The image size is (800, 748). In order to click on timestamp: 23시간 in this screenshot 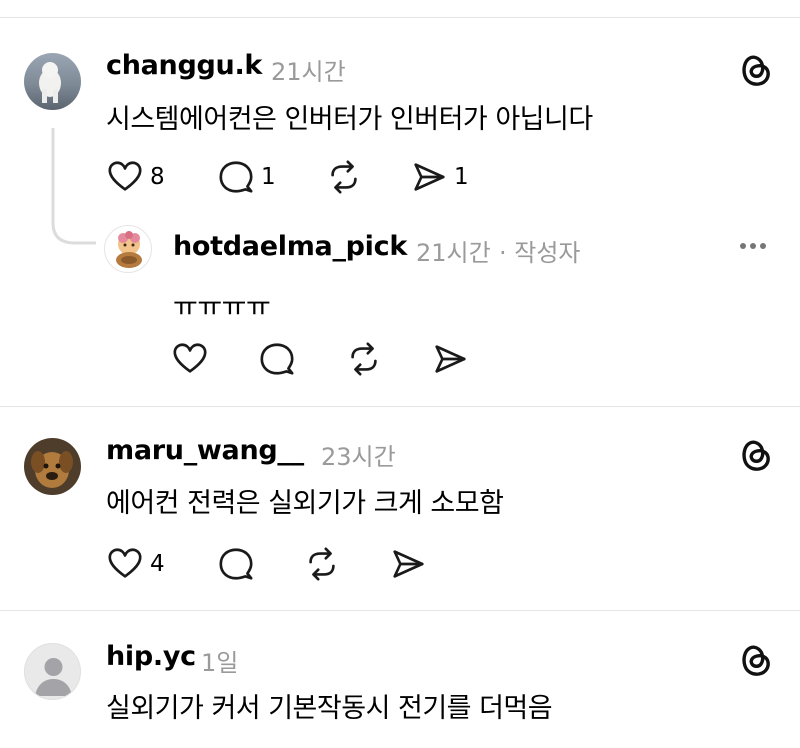, I will do `click(358, 457)`.